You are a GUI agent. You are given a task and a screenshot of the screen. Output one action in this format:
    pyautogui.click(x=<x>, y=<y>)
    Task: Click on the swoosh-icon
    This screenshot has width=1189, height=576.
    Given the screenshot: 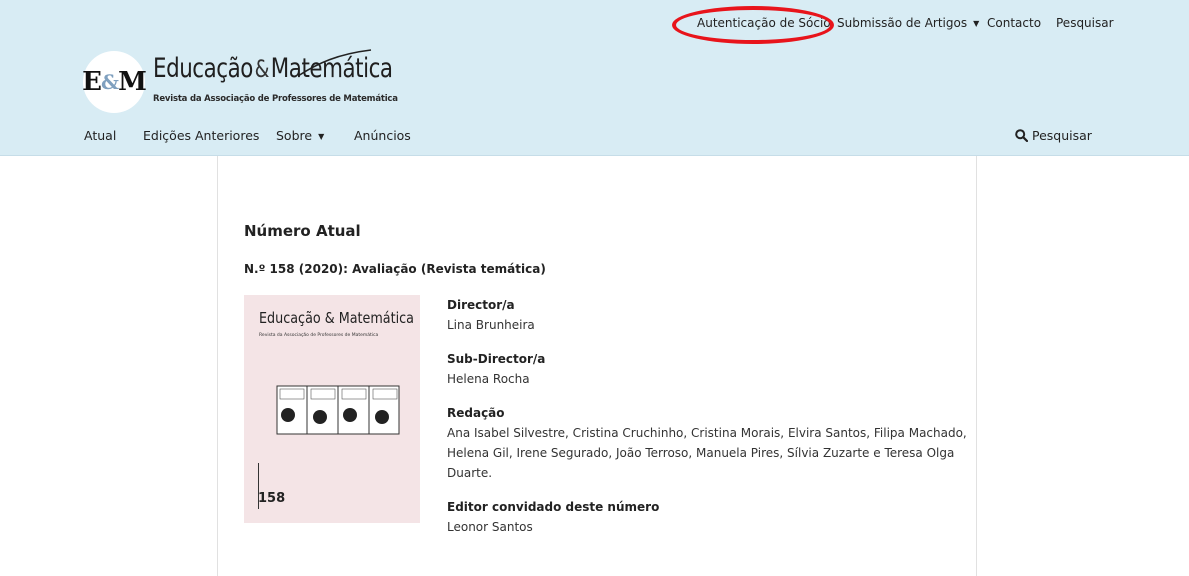 What is the action you would take?
    pyautogui.click(x=334, y=63)
    